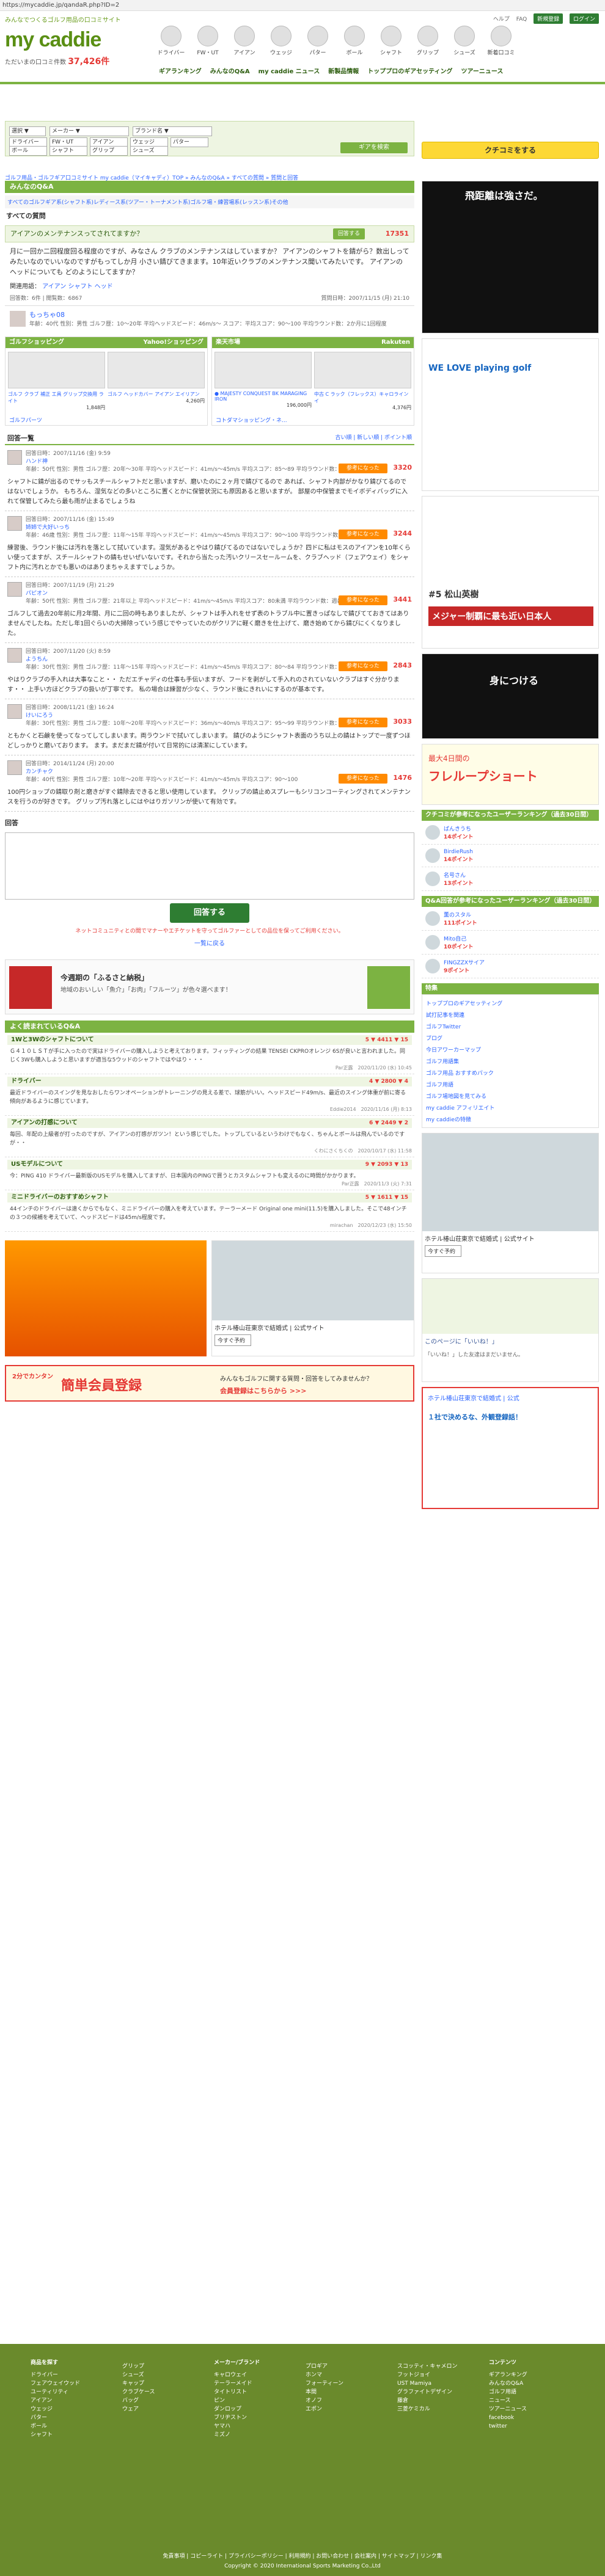  What do you see at coordinates (237, 2435) in the screenshot?
I see `footer-link: ミズノ` at bounding box center [237, 2435].